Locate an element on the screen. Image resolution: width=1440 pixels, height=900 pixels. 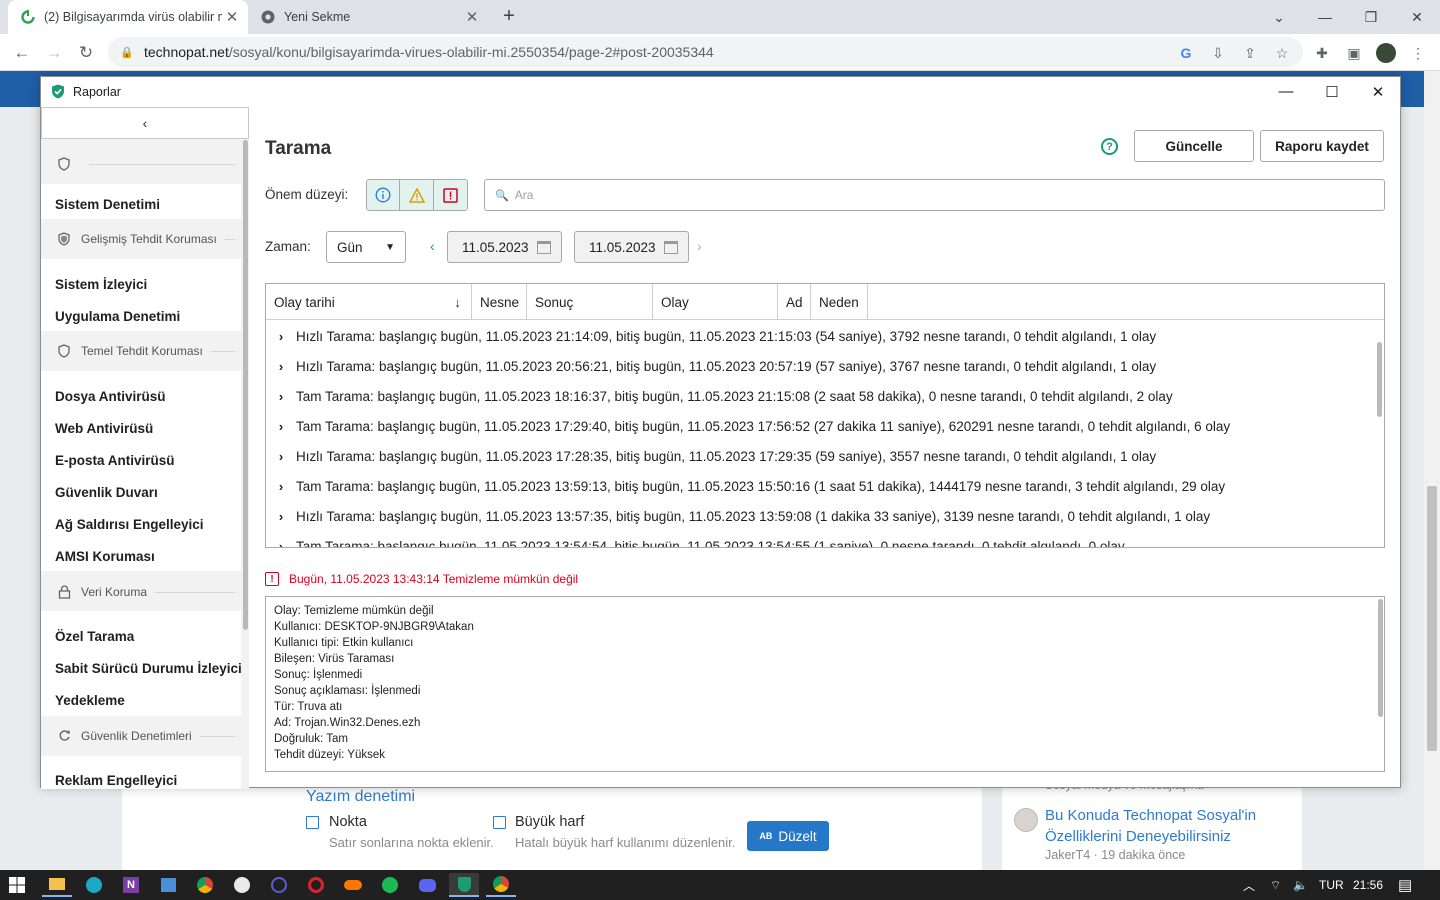
window-titlebar: Raporlar is located at coordinates (720, 91).